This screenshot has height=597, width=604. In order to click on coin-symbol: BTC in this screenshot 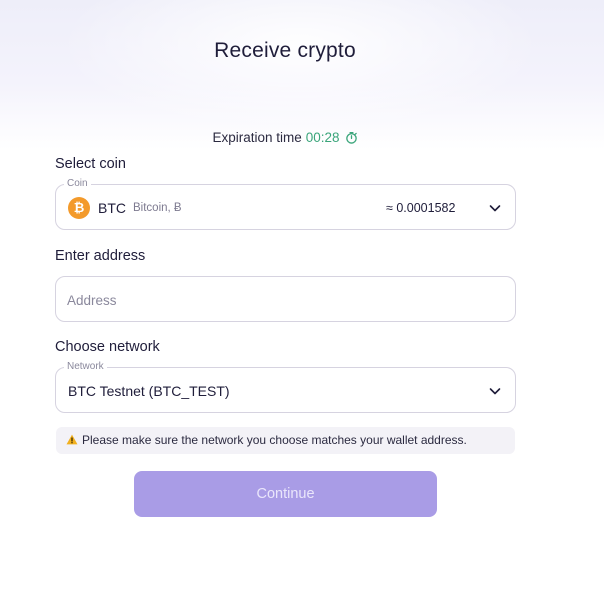, I will do `click(112, 208)`.